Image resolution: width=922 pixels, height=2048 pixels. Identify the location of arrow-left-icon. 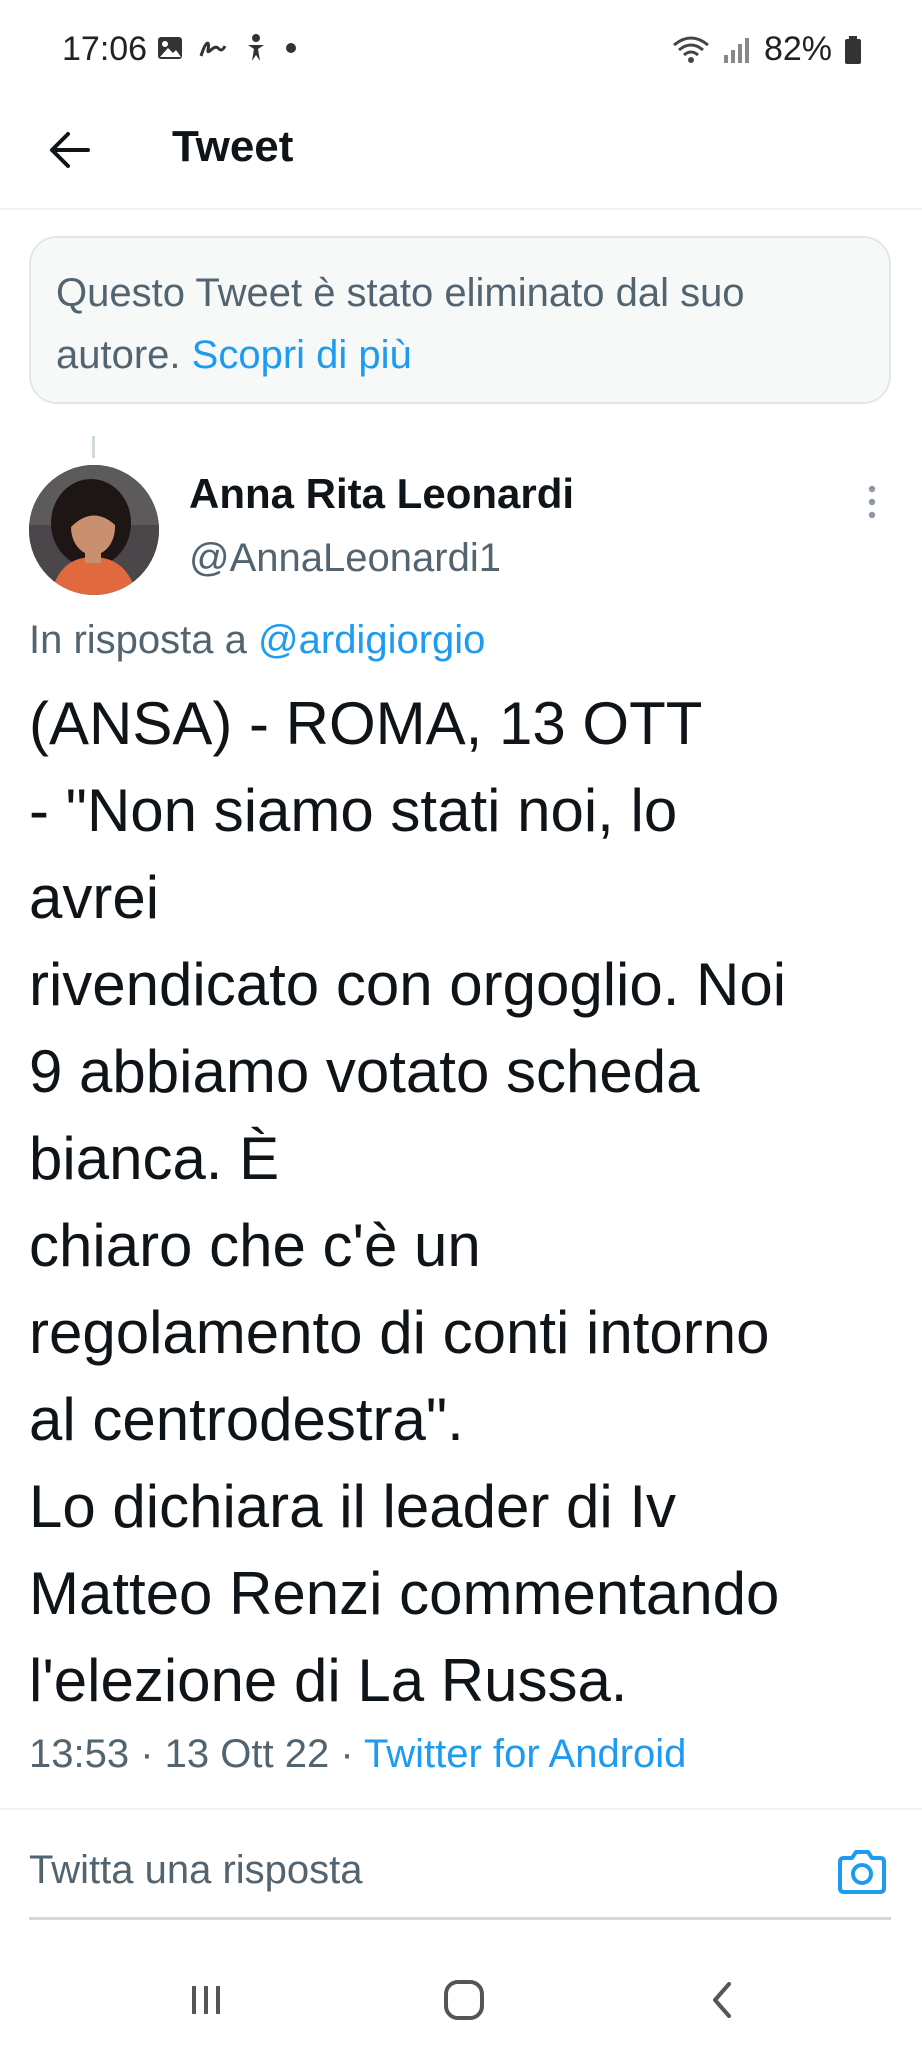
(70, 150).